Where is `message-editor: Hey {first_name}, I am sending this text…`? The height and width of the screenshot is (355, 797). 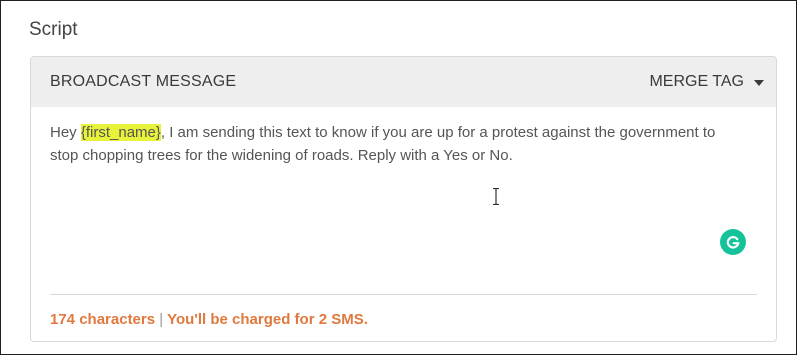
message-editor: Hey {first_name}, I am sending this text… is located at coordinates (395, 144).